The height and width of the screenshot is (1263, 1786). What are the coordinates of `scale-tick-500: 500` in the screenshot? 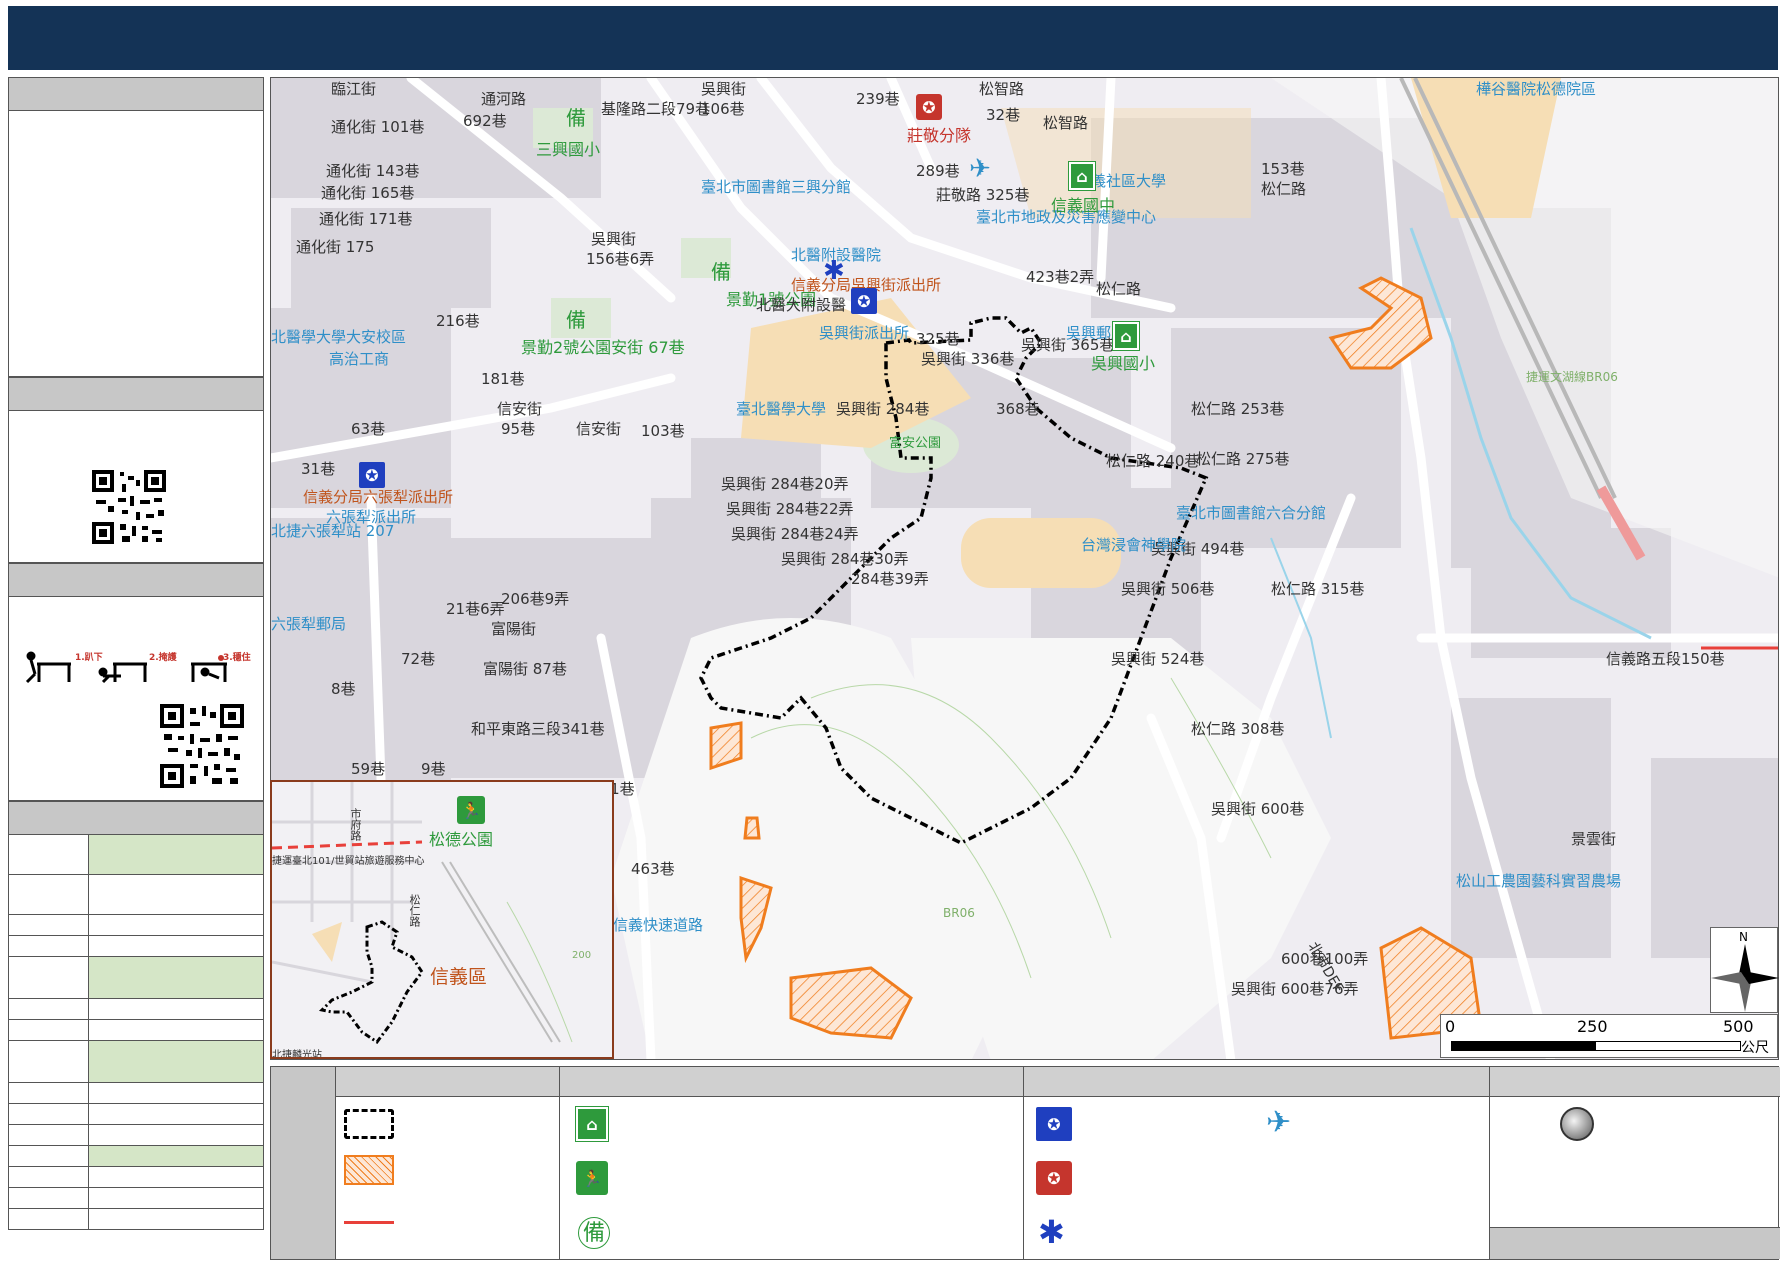 It's located at (1738, 1026).